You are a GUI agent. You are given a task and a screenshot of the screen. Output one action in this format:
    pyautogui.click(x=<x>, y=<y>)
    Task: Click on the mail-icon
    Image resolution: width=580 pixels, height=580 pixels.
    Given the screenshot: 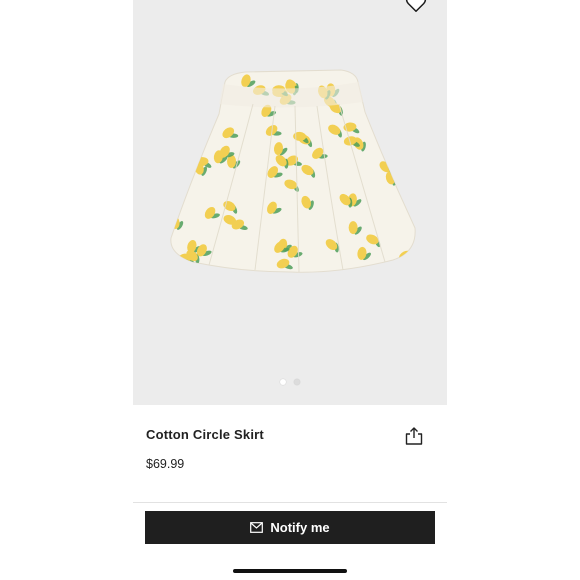 What is the action you would take?
    pyautogui.click(x=257, y=527)
    